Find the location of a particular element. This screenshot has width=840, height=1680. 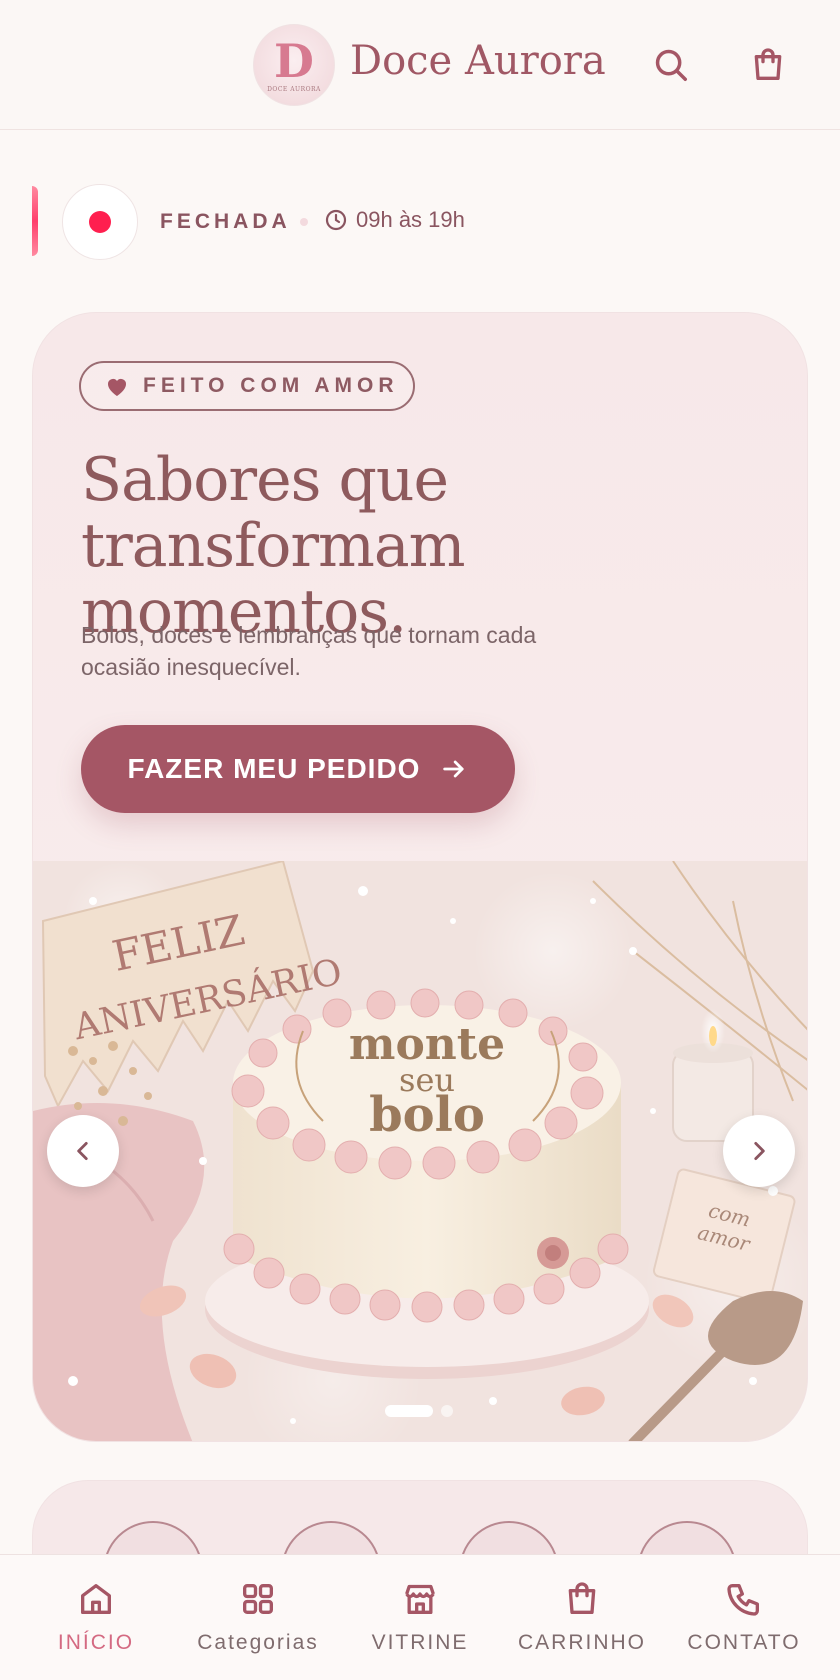

brand-name: Doce Aurora is located at coordinates (478, 61).